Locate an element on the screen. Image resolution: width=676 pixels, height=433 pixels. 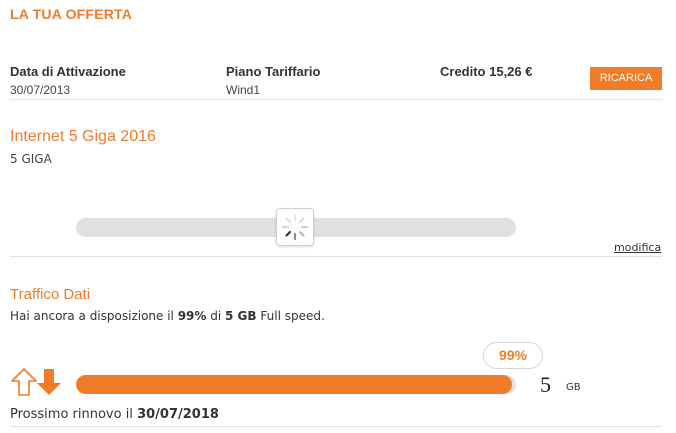
traffic-title: Traffico Dati is located at coordinates (50, 294).